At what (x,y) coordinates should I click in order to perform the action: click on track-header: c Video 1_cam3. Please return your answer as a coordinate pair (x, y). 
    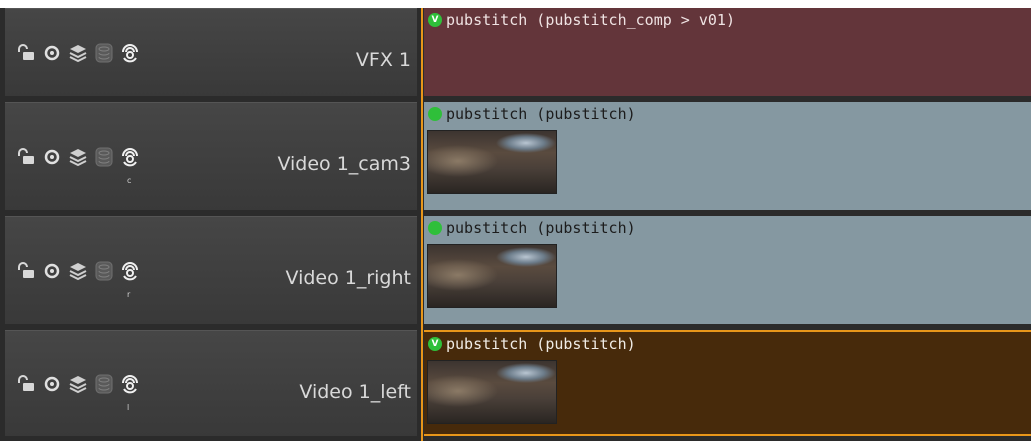
    Looking at the image, I should click on (211, 156).